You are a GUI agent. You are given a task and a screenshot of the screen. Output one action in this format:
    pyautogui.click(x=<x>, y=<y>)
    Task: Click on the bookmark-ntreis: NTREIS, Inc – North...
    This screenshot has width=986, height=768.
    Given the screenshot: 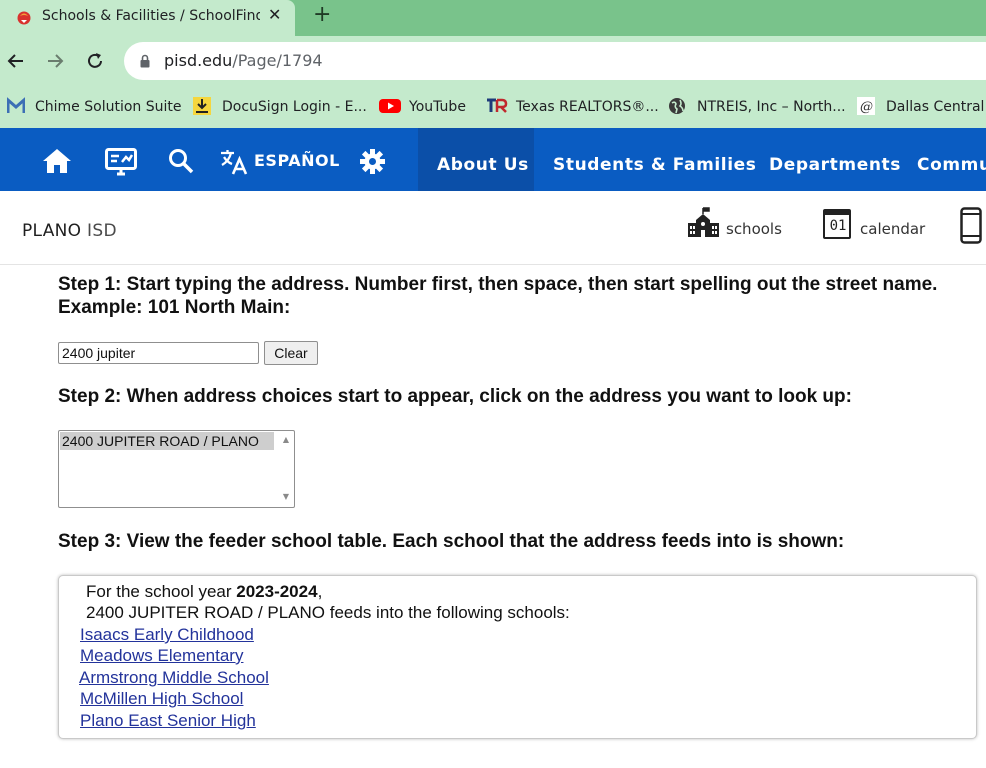 What is the action you would take?
    pyautogui.click(x=771, y=107)
    